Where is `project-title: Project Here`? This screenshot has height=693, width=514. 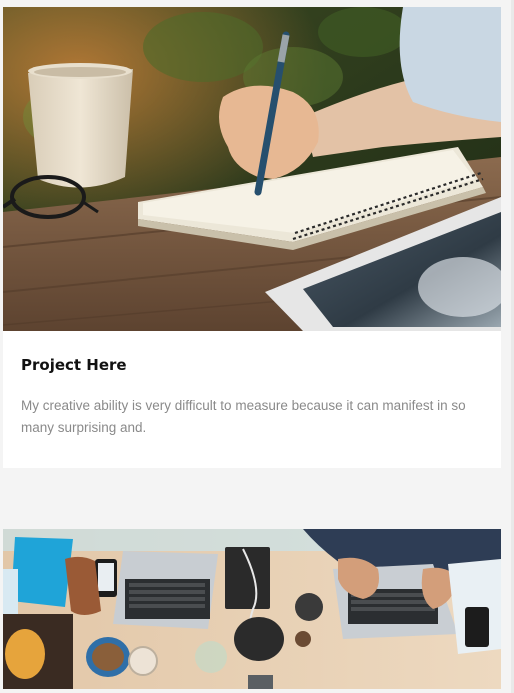 project-title: Project Here is located at coordinates (74, 365).